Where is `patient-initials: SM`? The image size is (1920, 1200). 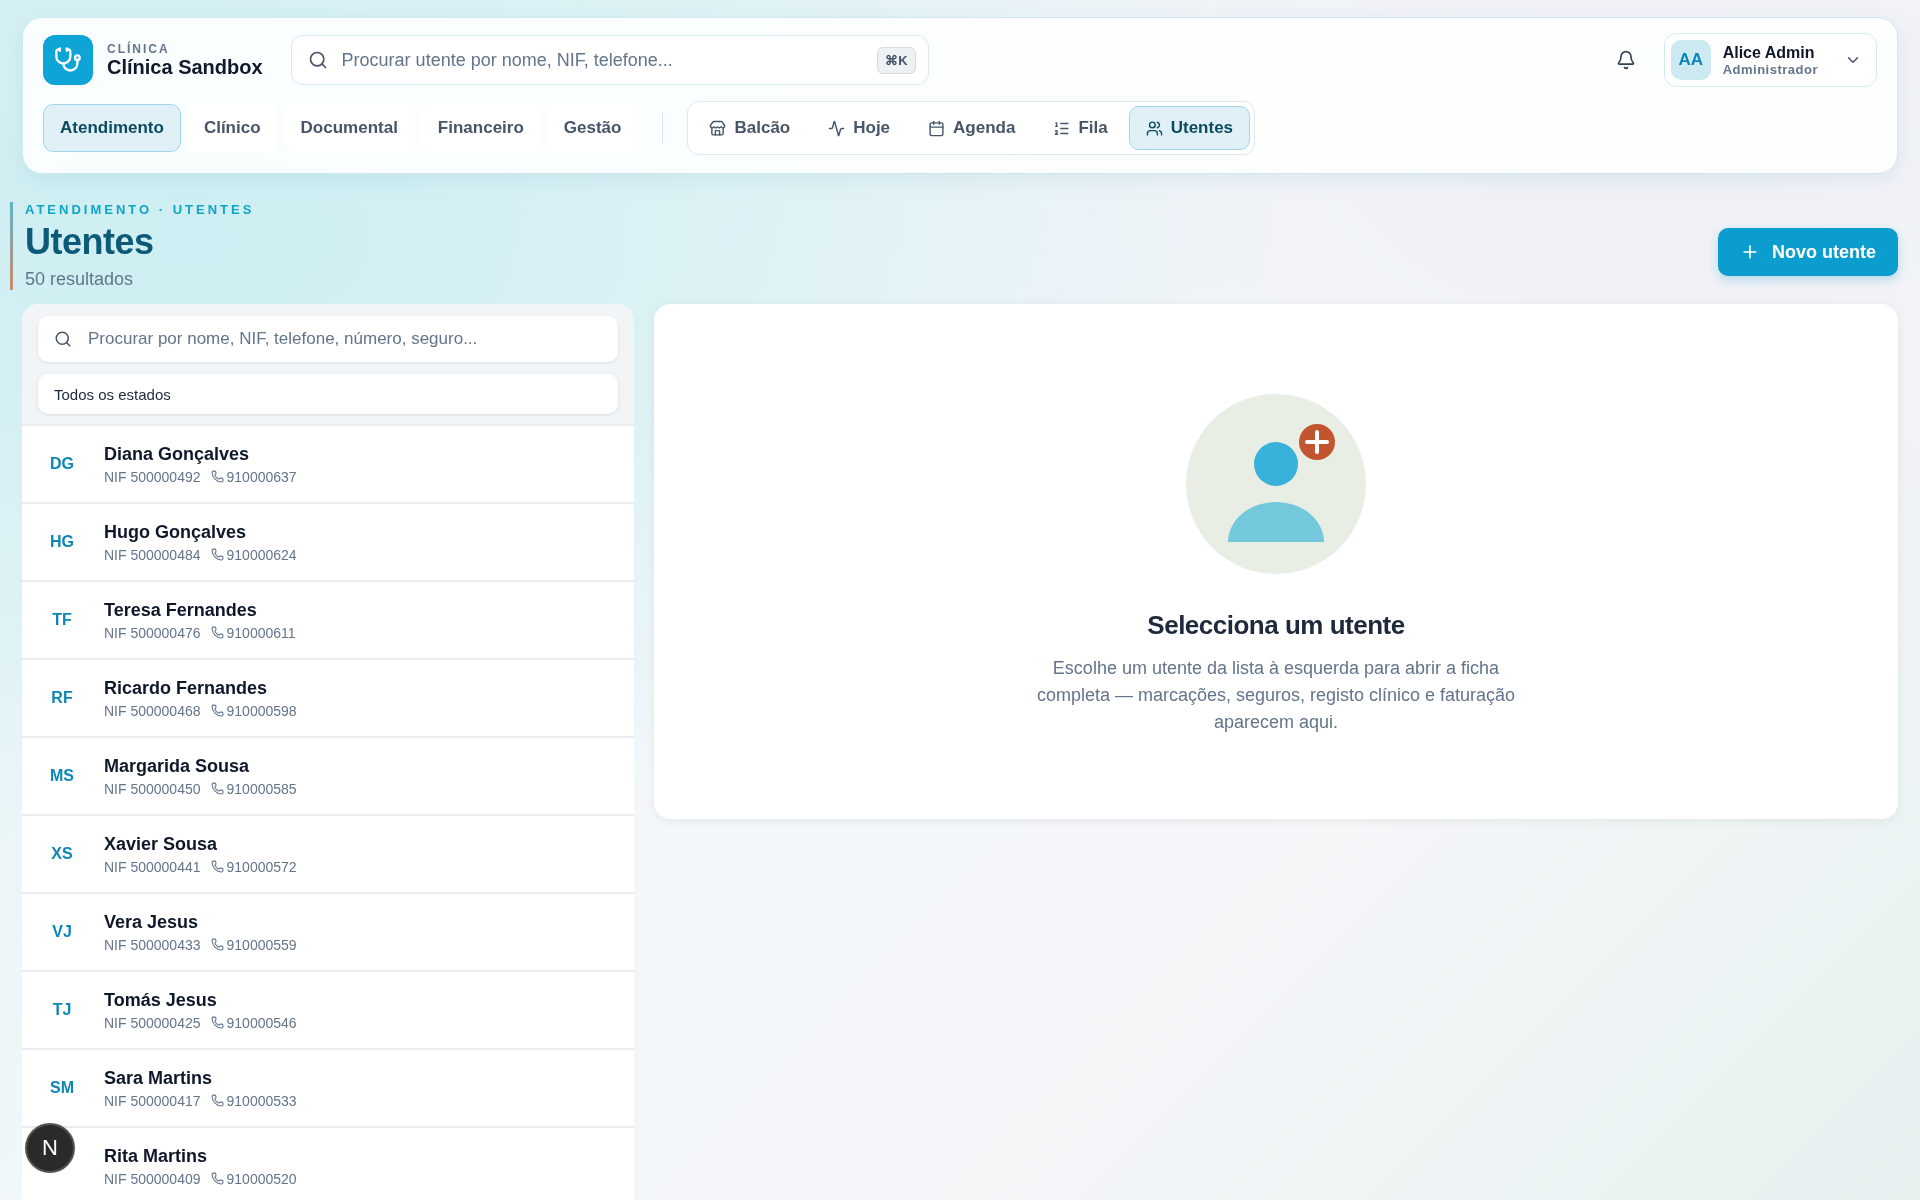 patient-initials: SM is located at coordinates (62, 1088).